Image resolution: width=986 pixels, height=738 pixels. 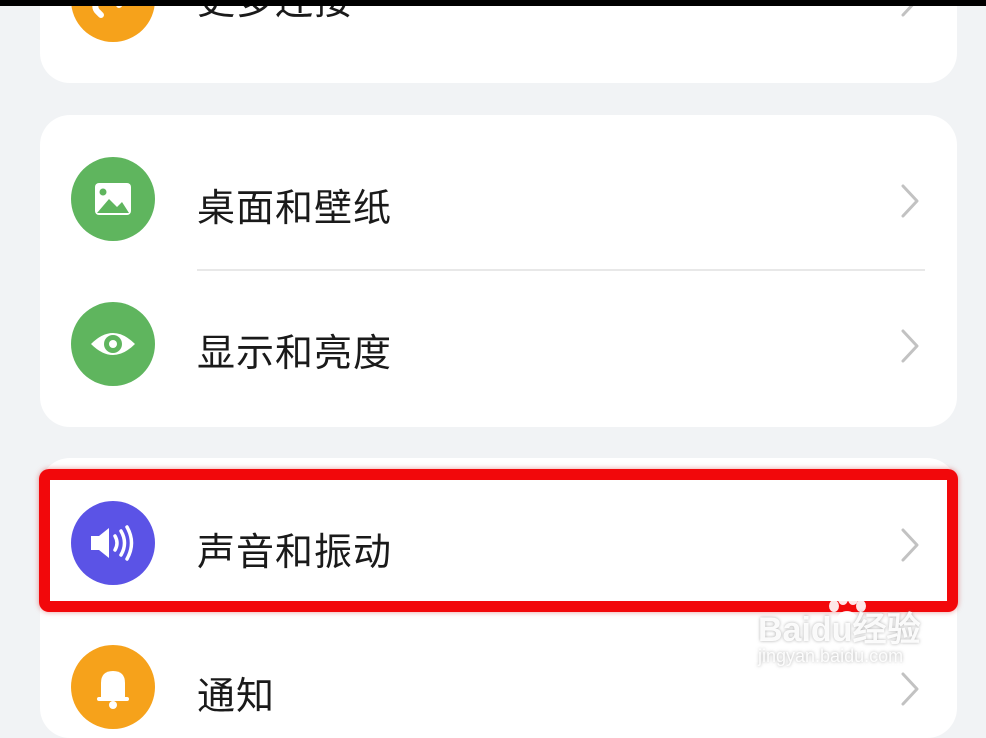 What do you see at coordinates (236, 696) in the screenshot?
I see `settings-item-label: 通知` at bounding box center [236, 696].